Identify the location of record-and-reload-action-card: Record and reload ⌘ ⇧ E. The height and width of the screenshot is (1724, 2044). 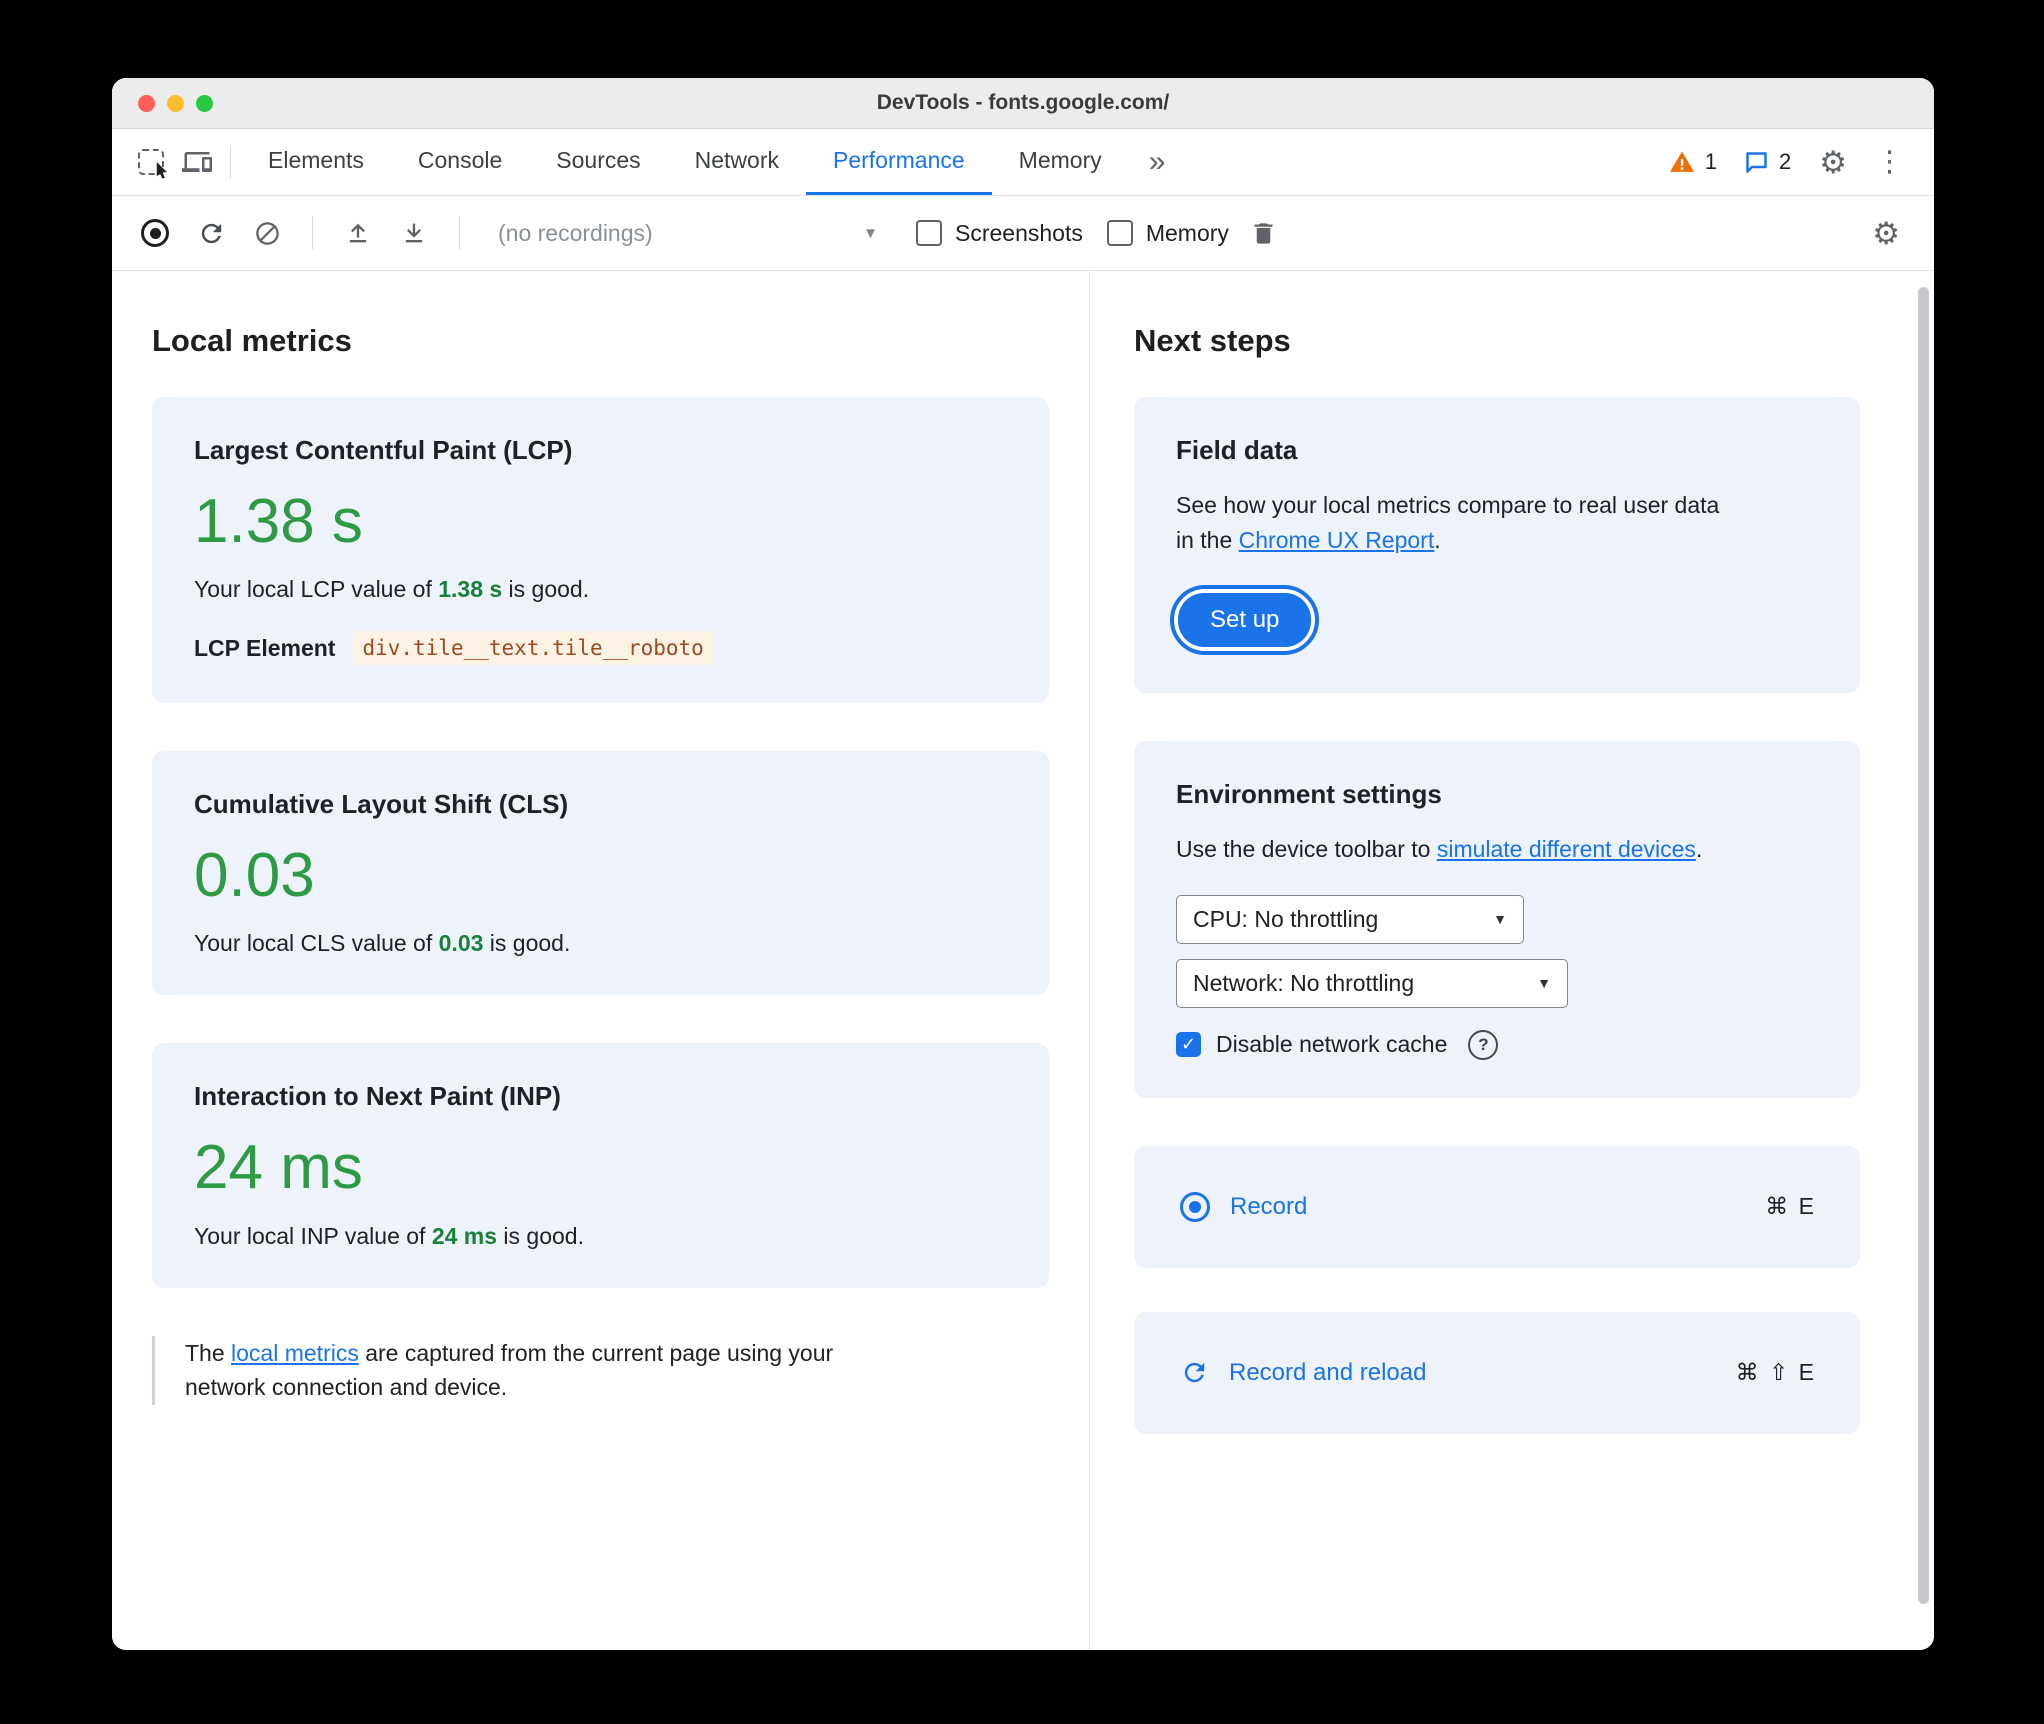
(1497, 1372).